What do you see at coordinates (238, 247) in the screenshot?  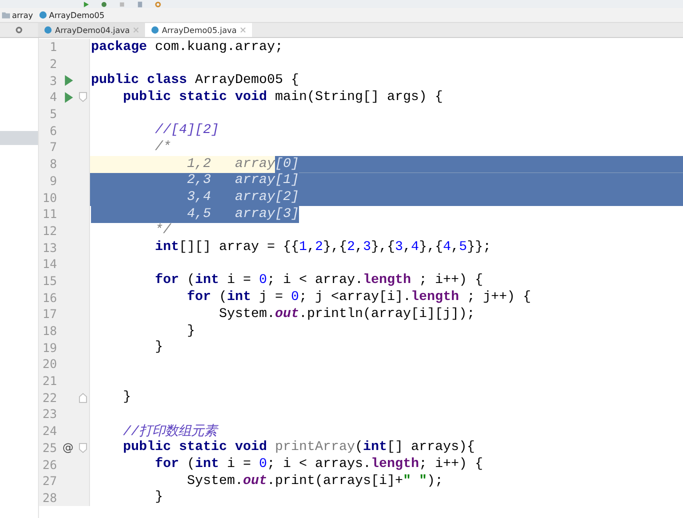 I see `code-text: [][] array = {{` at bounding box center [238, 247].